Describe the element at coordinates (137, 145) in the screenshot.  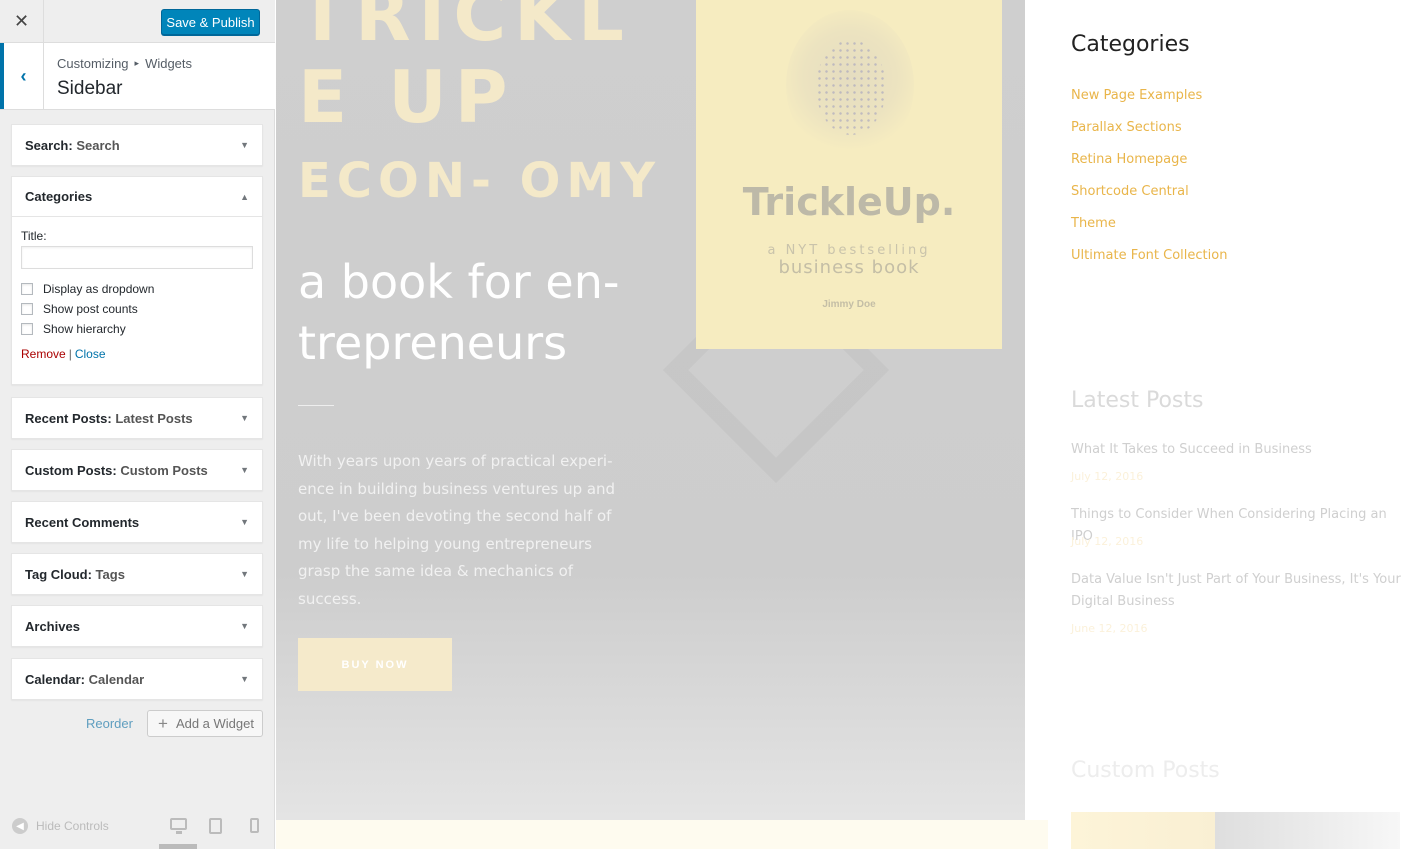
I see `widget-search: Search: Search ▼` at that location.